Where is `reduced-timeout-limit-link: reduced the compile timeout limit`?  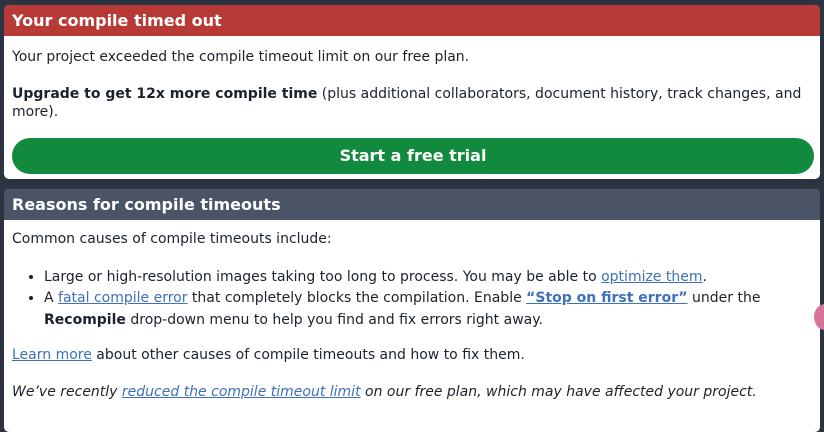
reduced-timeout-limit-link: reduced the compile timeout limit is located at coordinates (241, 392).